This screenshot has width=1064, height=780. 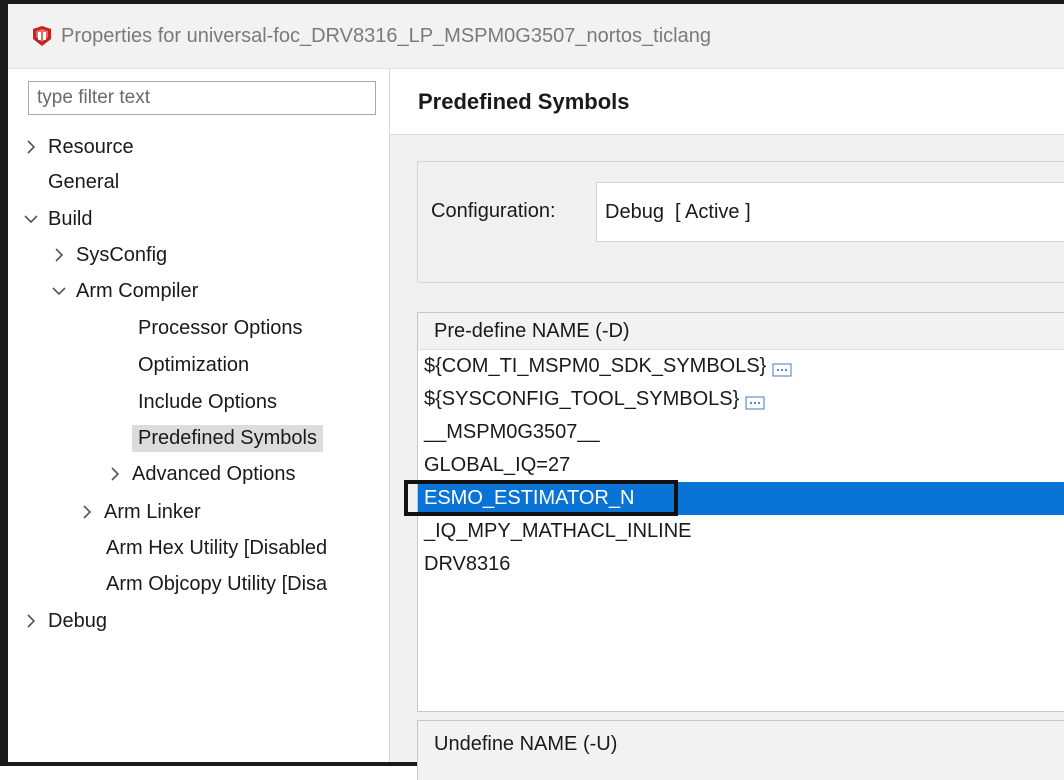 I want to click on ti-logo-icon, so click(x=42, y=36).